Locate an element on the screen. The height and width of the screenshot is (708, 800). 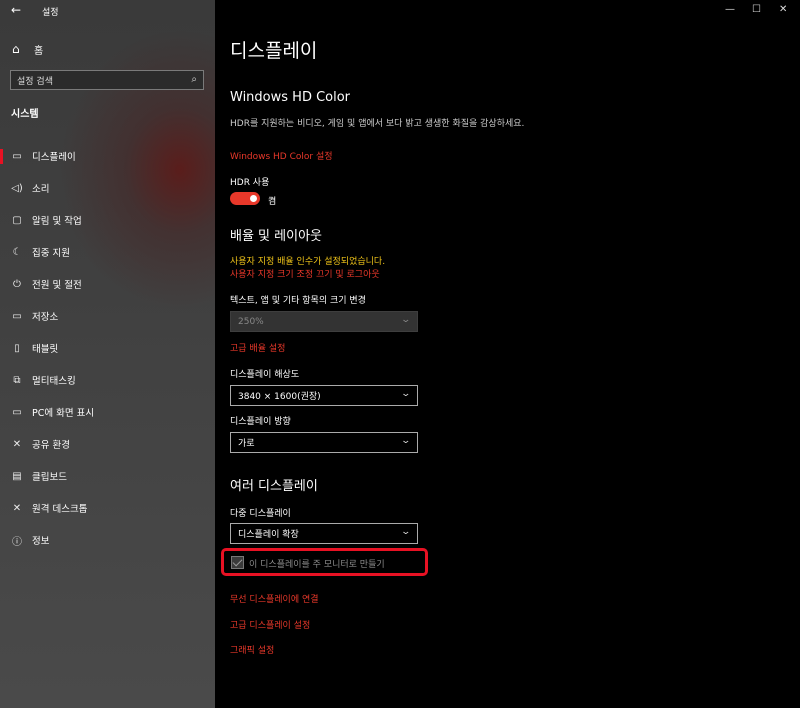
hdr-toggle-state: 켬 is located at coordinates (272, 202).